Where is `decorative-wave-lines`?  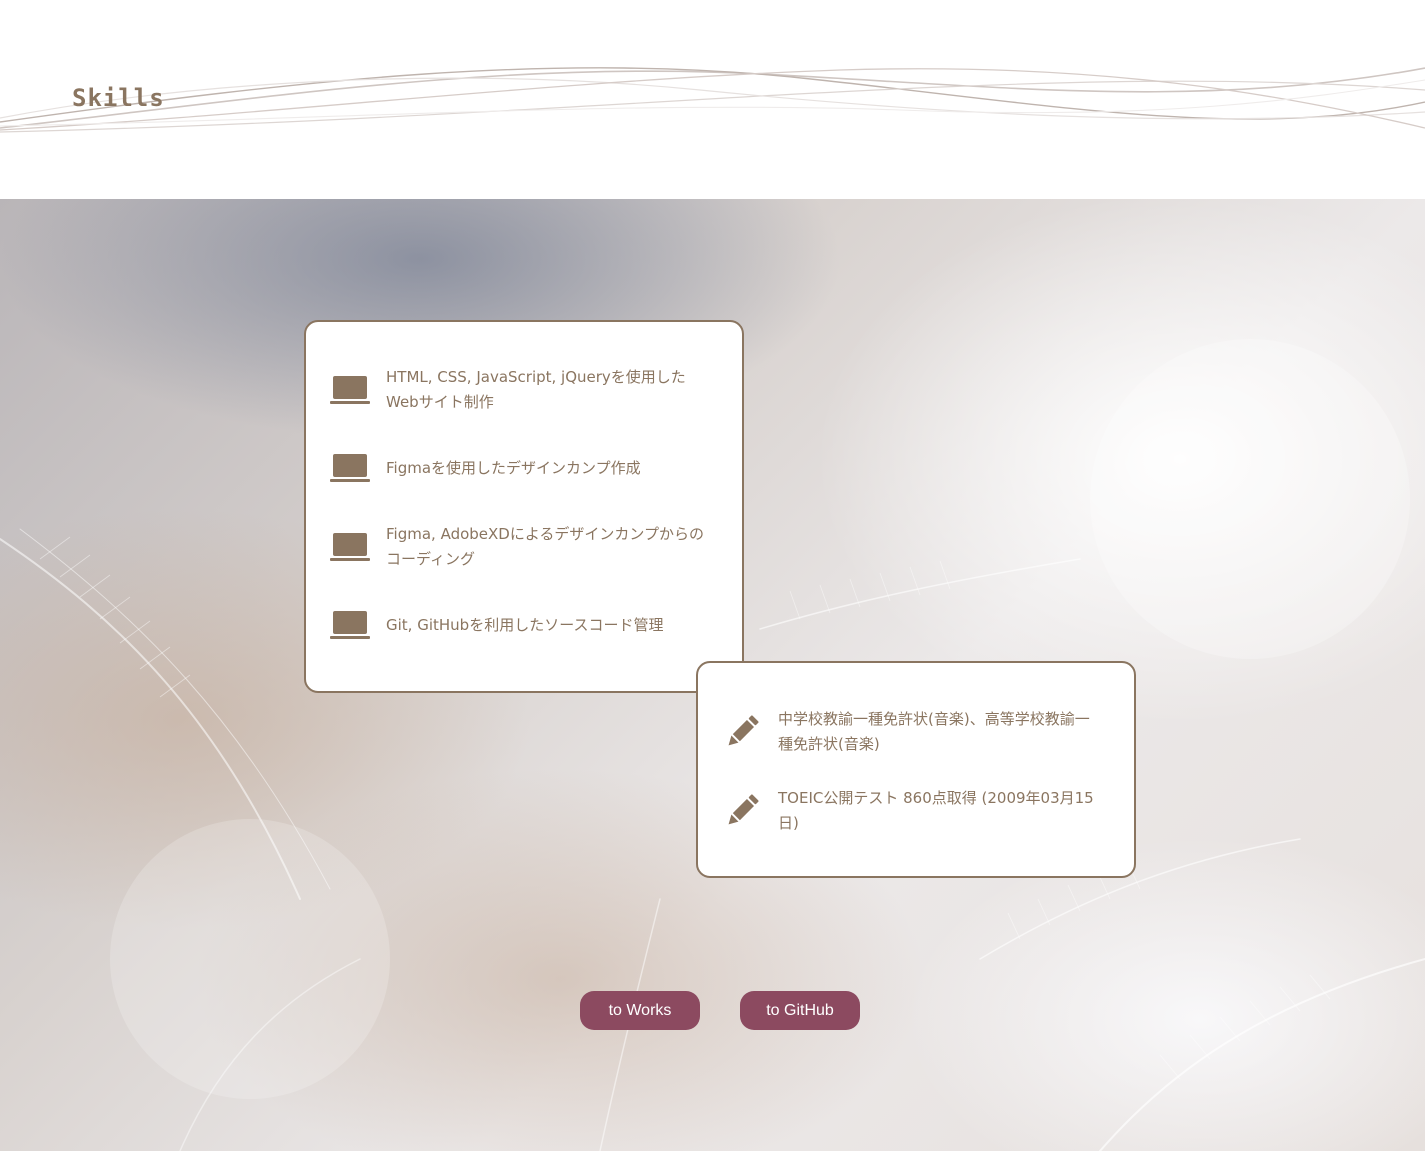
decorative-wave-lines is located at coordinates (712, 100).